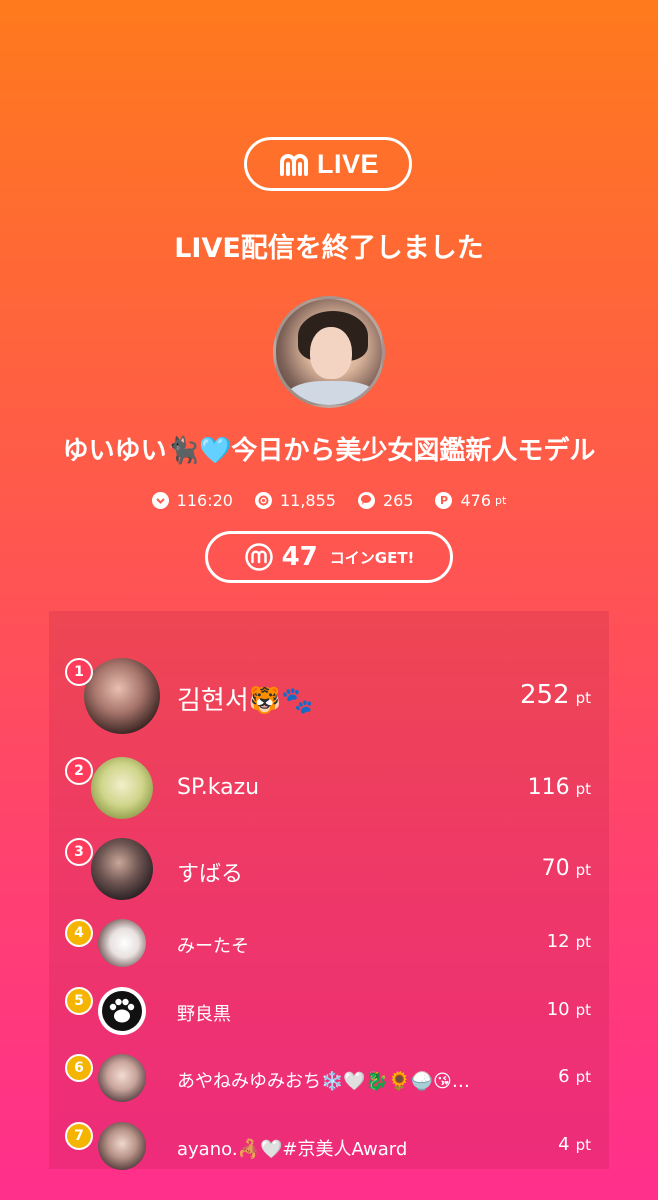 This screenshot has height=1200, width=658. What do you see at coordinates (583, 1077) in the screenshot?
I see `rank-6-unit: pt` at bounding box center [583, 1077].